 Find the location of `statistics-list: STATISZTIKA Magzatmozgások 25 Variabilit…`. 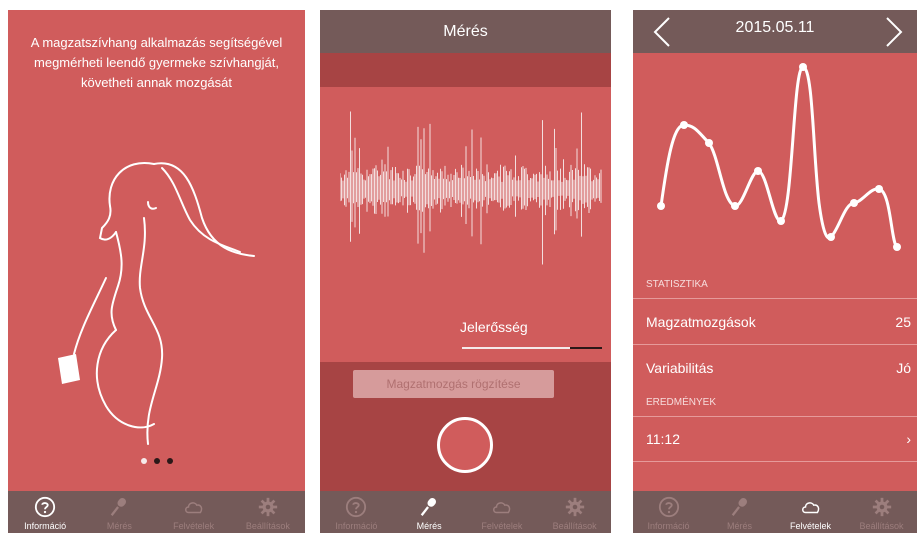

statistics-list: STATISZTIKA Magzatmozgások 25 Variabilit… is located at coordinates (775, 367).